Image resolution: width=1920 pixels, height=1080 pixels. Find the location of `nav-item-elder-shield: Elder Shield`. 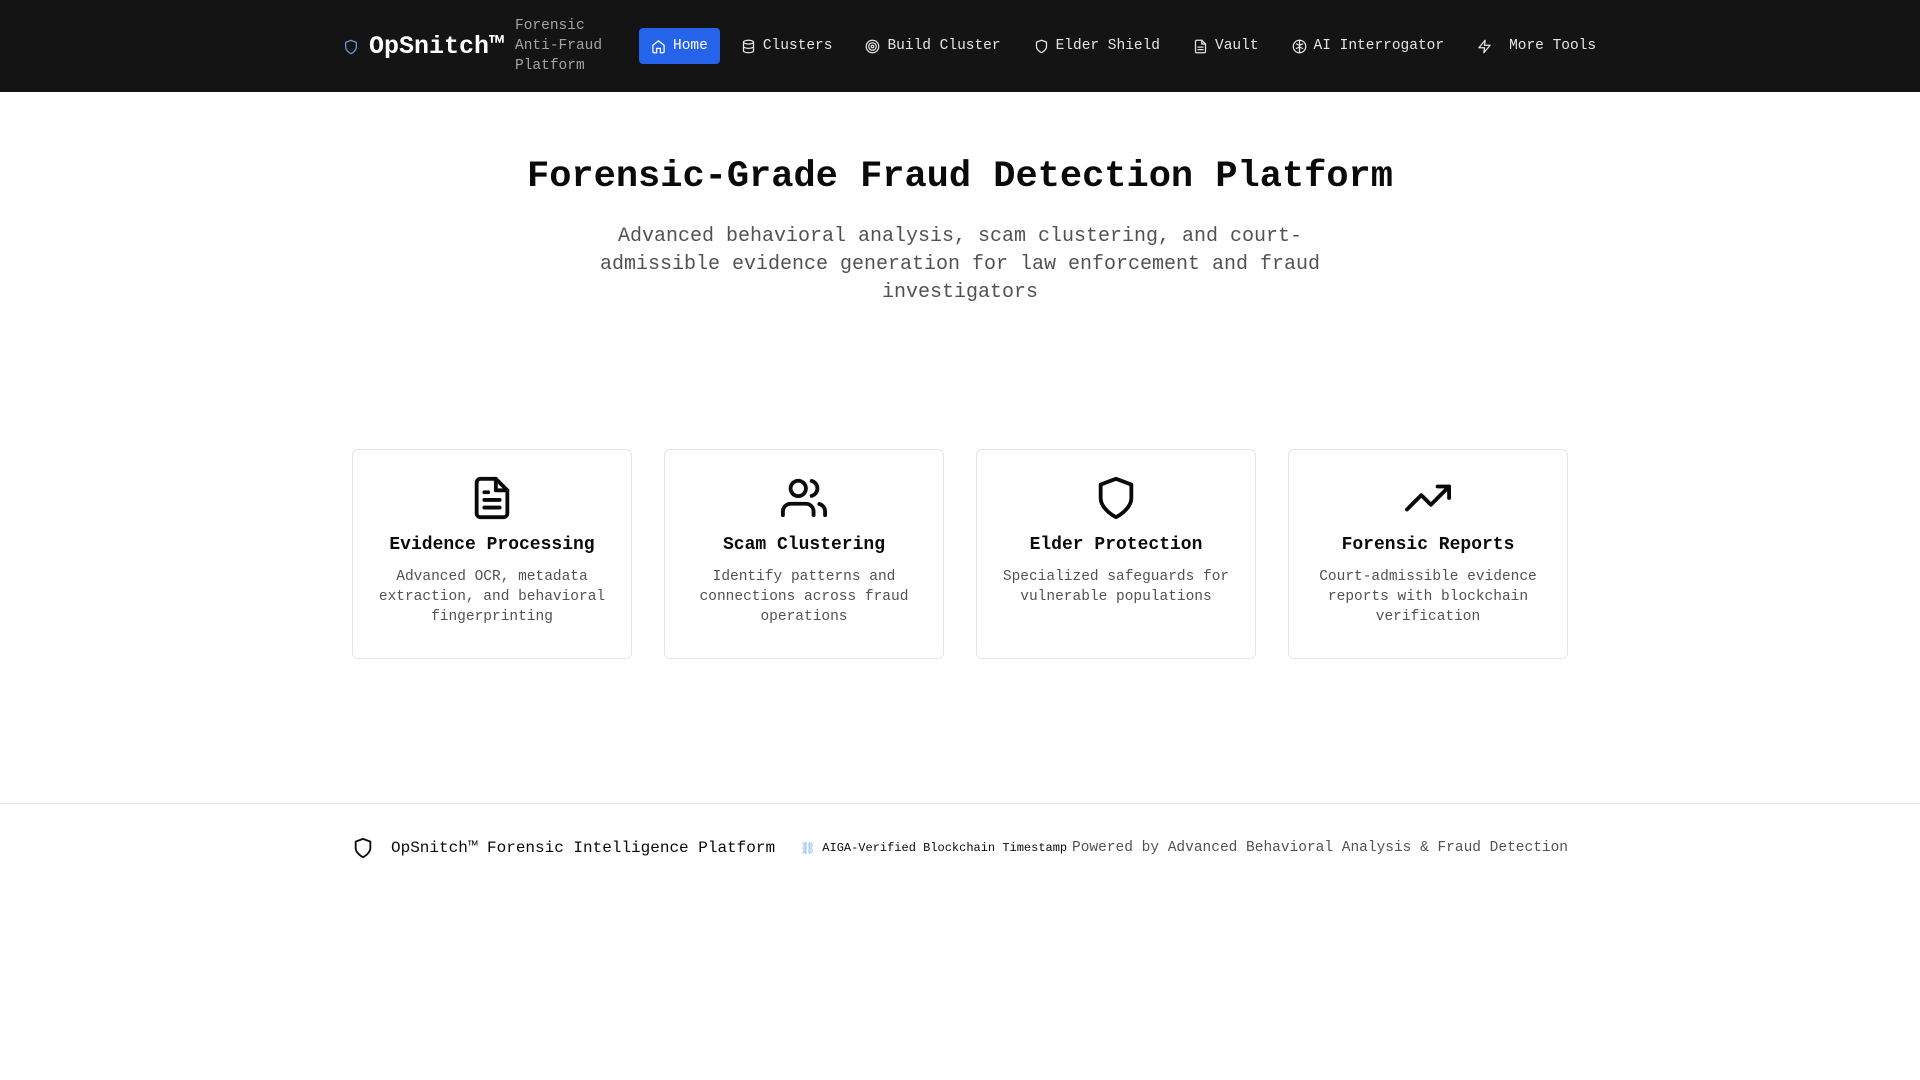

nav-item-elder-shield: Elder Shield is located at coordinates (1097, 46).